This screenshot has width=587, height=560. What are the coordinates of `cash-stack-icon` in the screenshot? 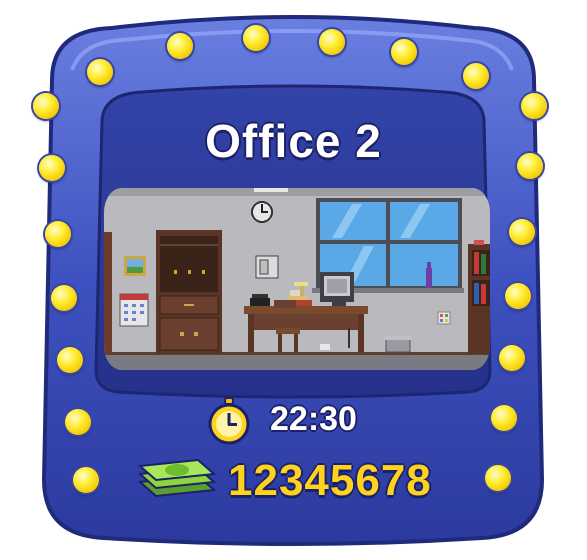 It's located at (177, 478).